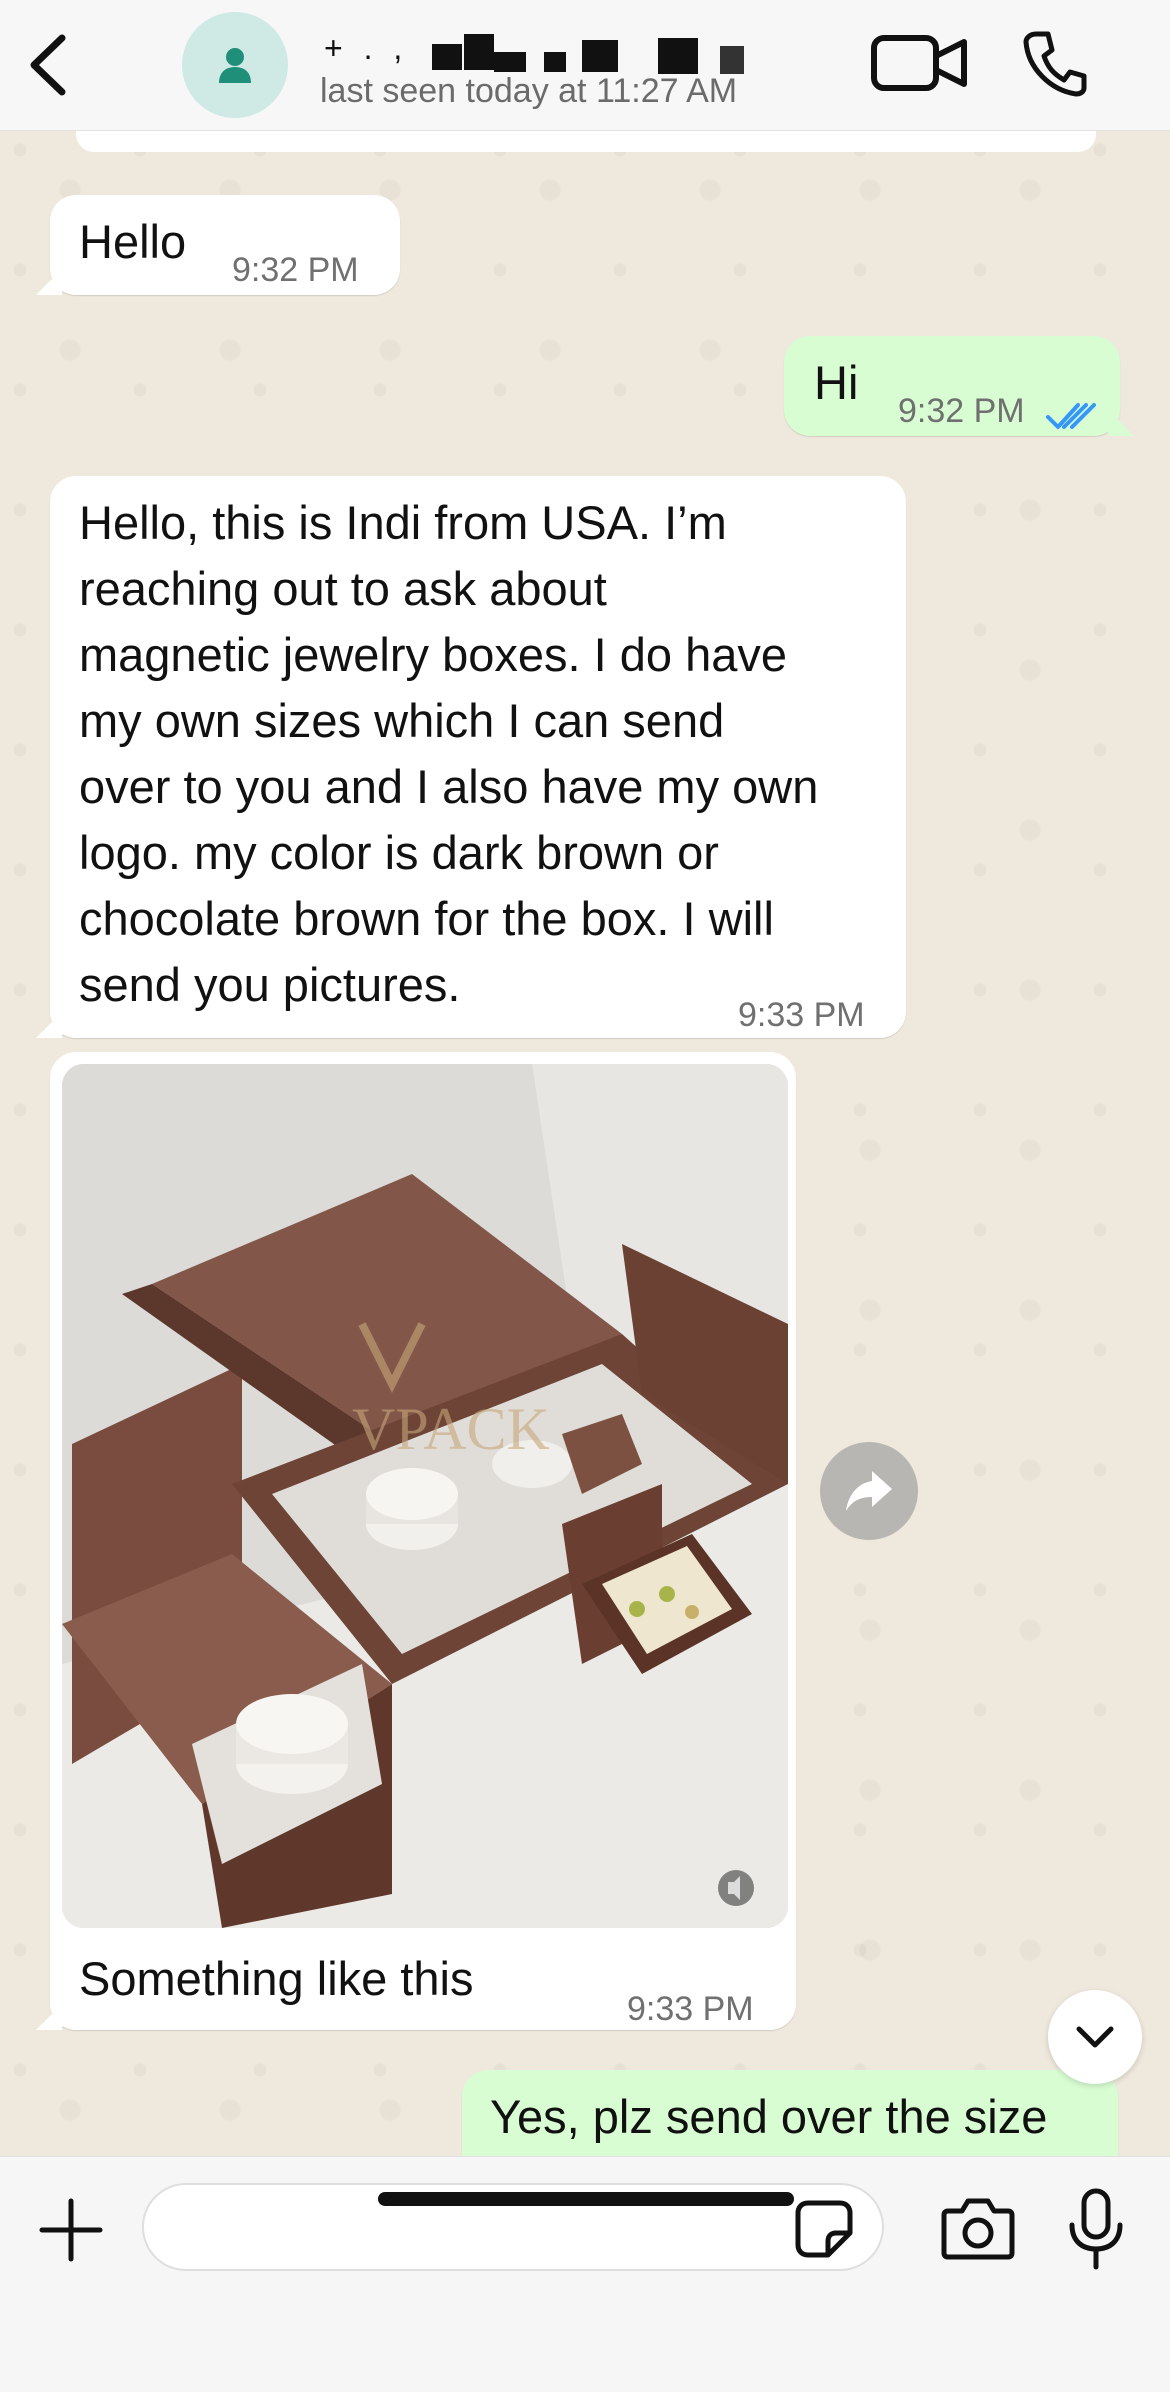 This screenshot has height=2392, width=1170. Describe the element at coordinates (71, 2230) in the screenshot. I see `plus-icon` at that location.